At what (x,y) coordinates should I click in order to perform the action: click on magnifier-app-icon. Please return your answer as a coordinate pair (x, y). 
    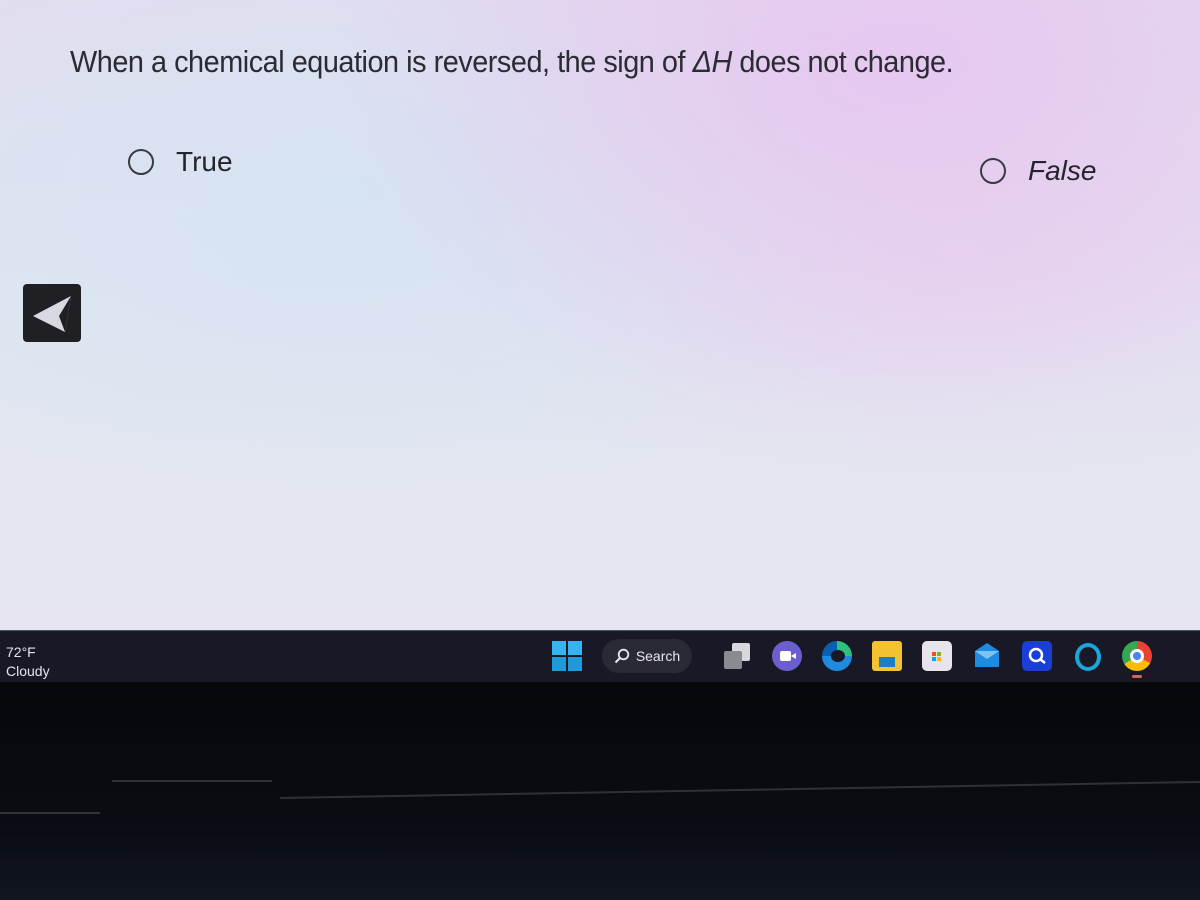
    Looking at the image, I should click on (1037, 655).